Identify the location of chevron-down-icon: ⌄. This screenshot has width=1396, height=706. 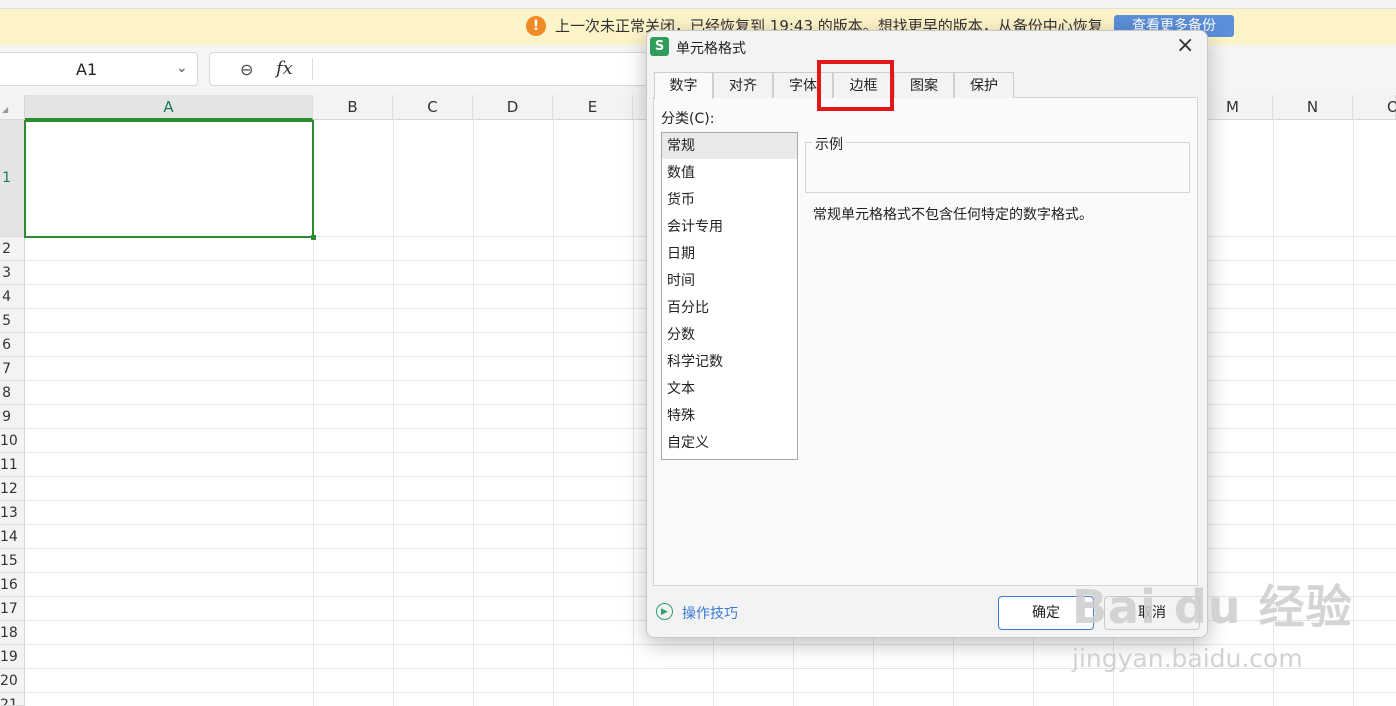
(182, 68).